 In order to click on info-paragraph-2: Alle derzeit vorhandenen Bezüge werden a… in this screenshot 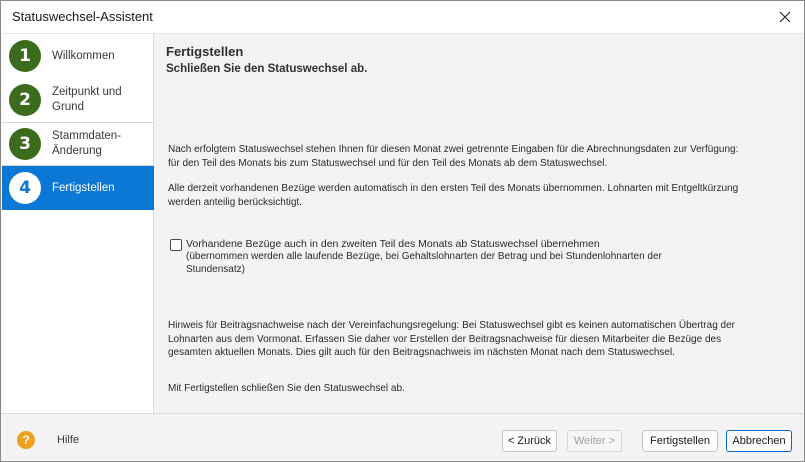, I will do `click(453, 195)`.